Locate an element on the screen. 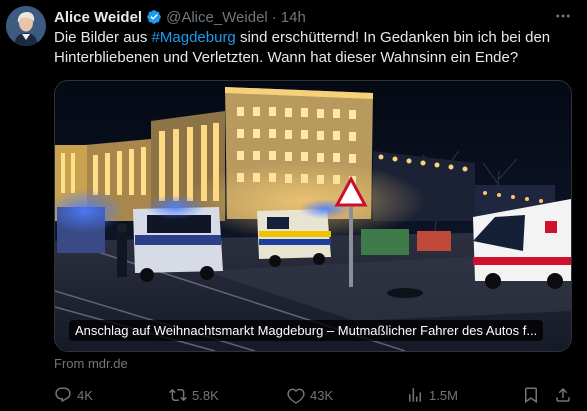 The width and height of the screenshot is (587, 411). reply-button: 4K is located at coordinates (73, 395).